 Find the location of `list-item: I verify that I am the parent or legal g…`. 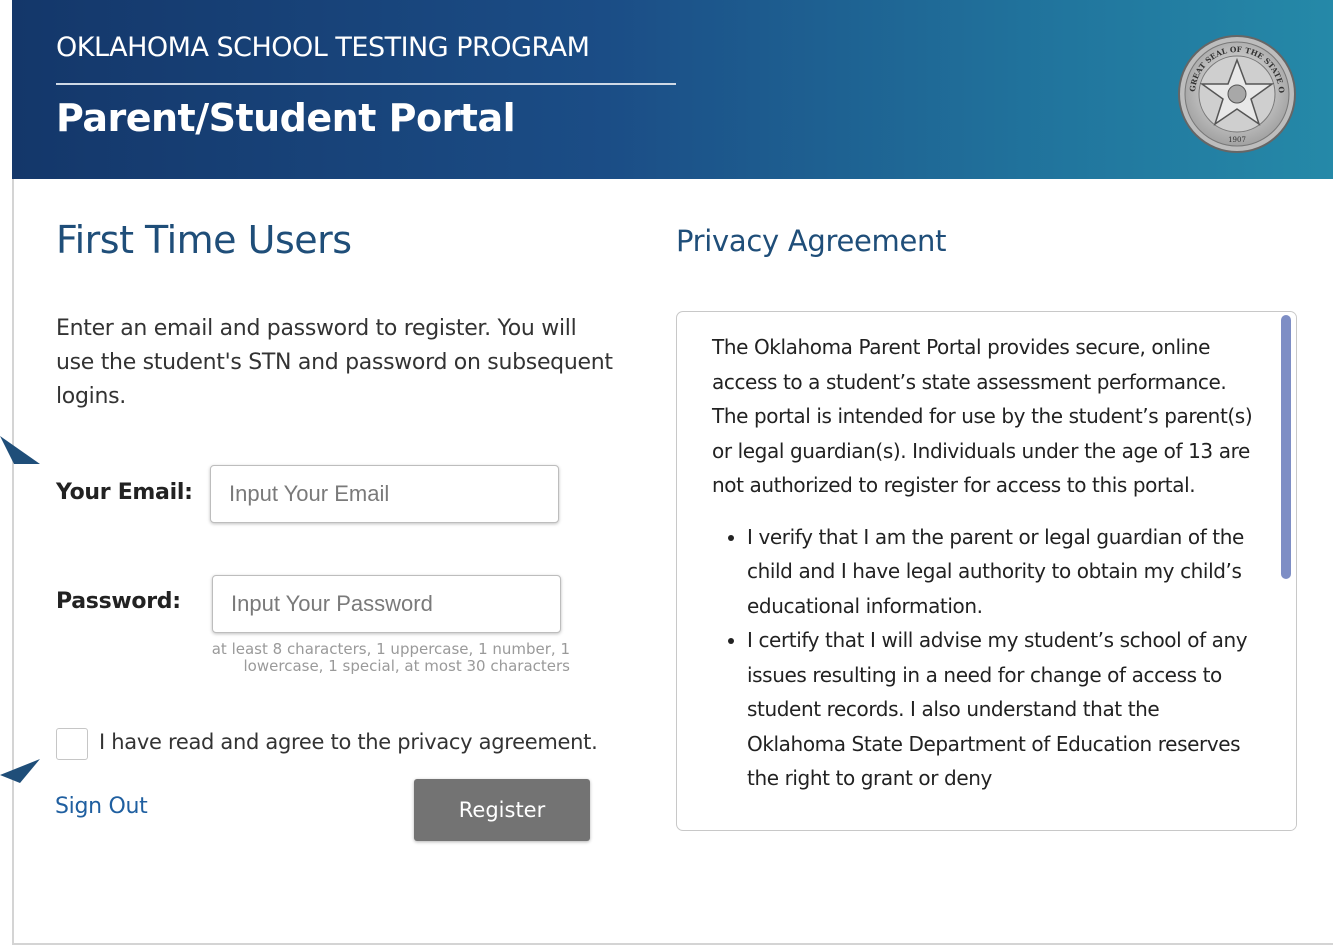

list-item: I verify that I am the parent or legal g… is located at coordinates (1002, 572).